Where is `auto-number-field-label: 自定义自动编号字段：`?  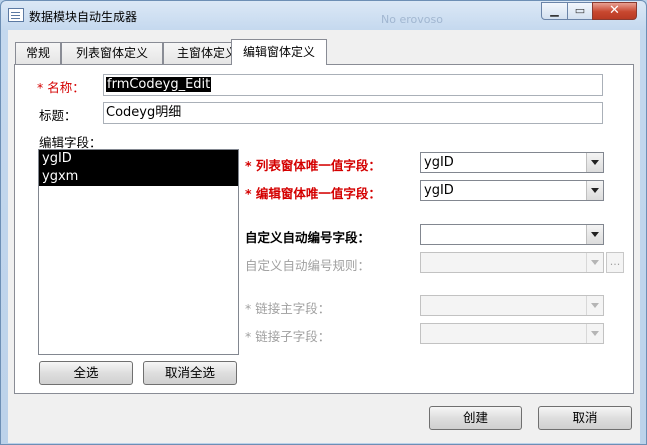 auto-number-field-label: 自定义自动编号字段： is located at coordinates (308, 237).